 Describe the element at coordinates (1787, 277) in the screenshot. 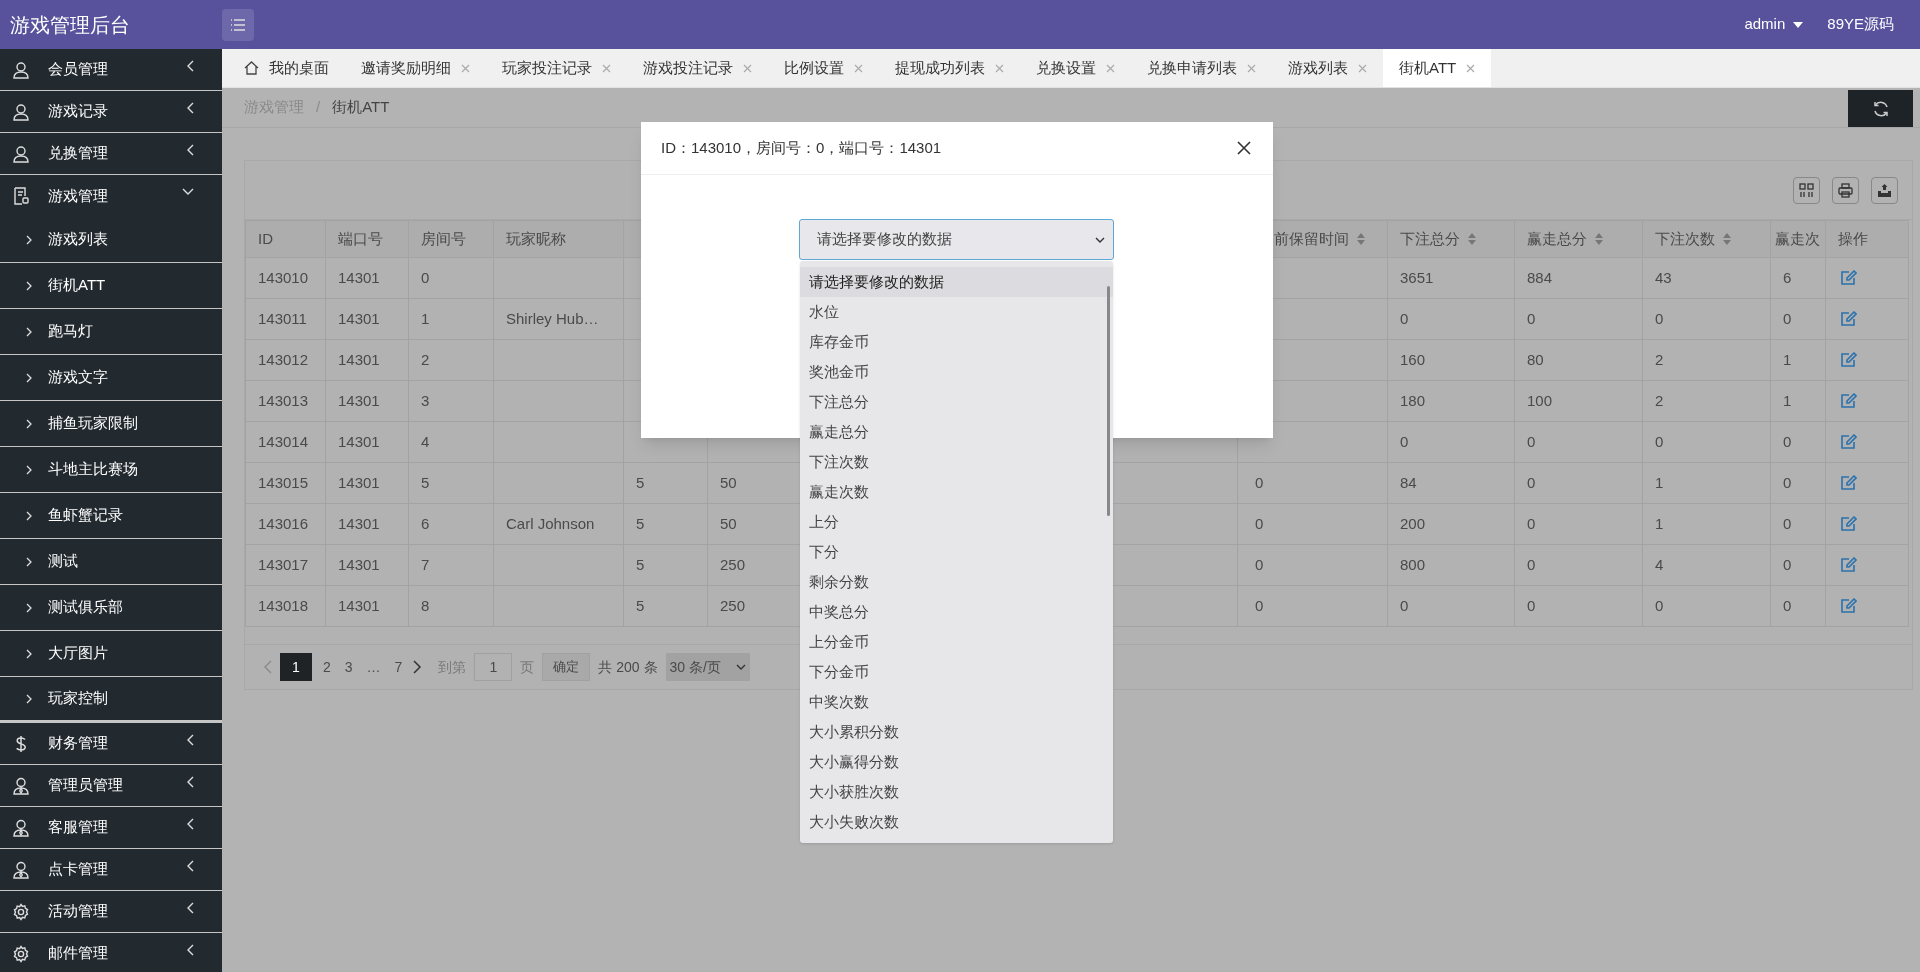

I see `table-cell: 6` at that location.